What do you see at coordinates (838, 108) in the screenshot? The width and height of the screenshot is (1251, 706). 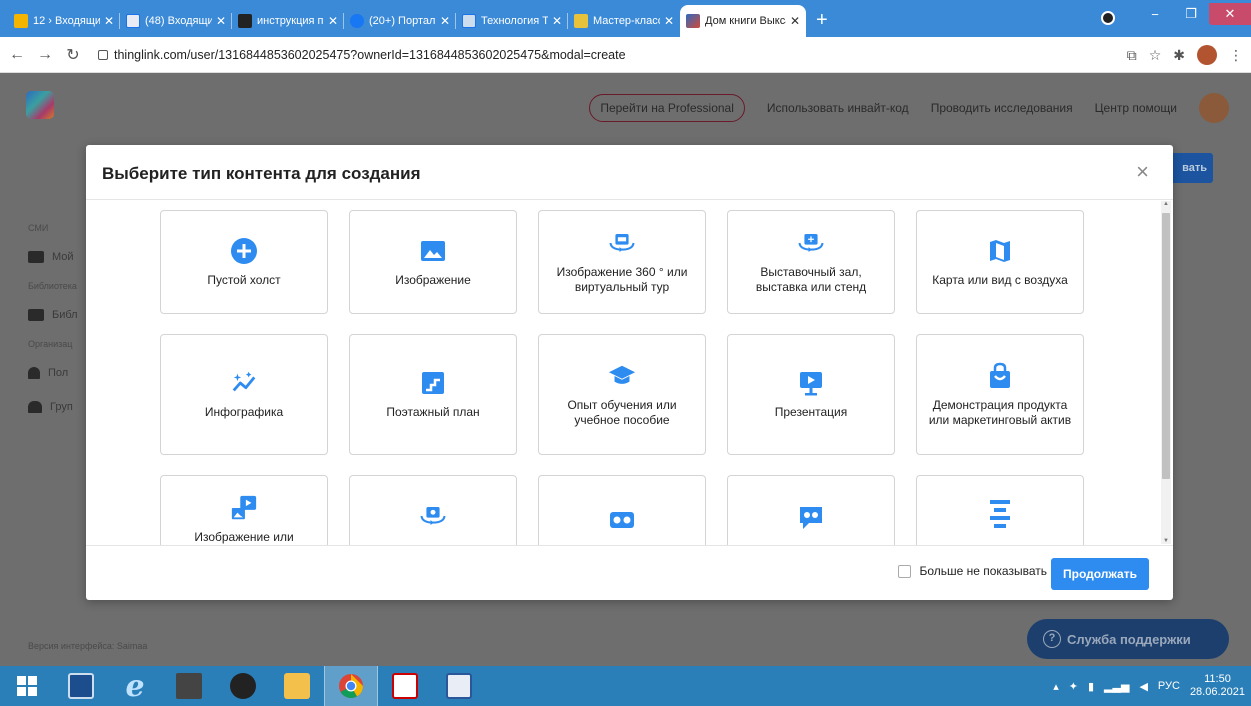 I see `invite-code-link: Использовать инвайт-код` at bounding box center [838, 108].